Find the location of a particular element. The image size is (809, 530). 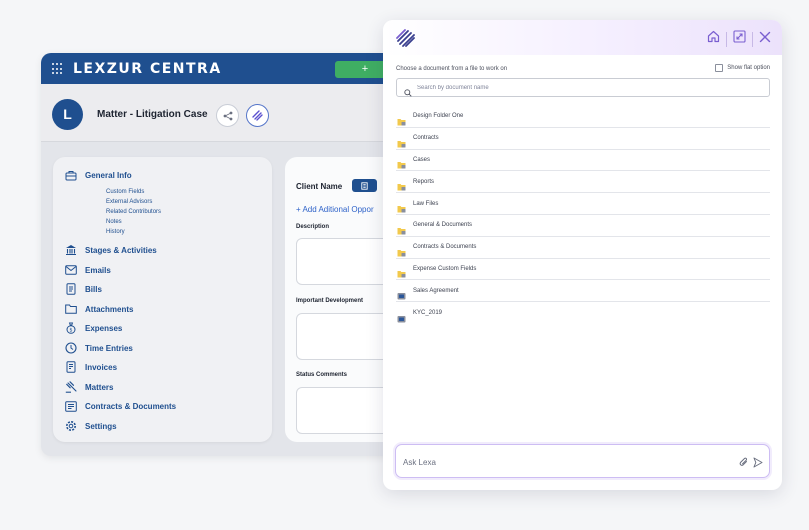

top-bar: LEXZUR CENTRA + is located at coordinates (241, 68).